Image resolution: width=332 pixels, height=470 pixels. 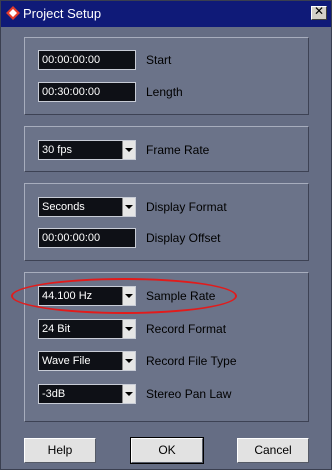 I want to click on display-format-label: Display Format, so click(x=186, y=207).